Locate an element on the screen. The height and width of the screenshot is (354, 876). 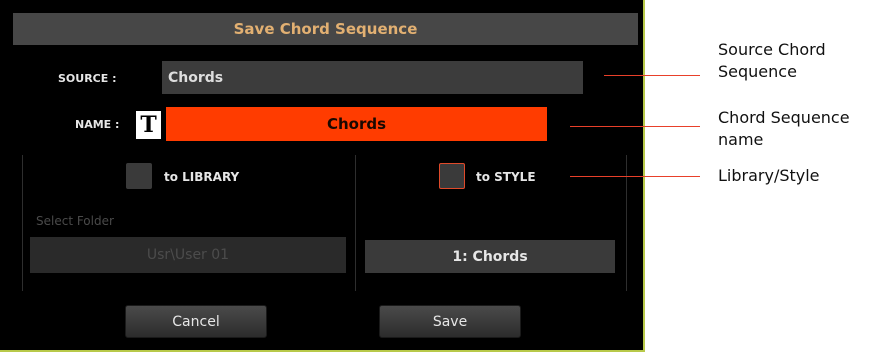
callout-name: Chord Sequence name is located at coordinates (784, 128).